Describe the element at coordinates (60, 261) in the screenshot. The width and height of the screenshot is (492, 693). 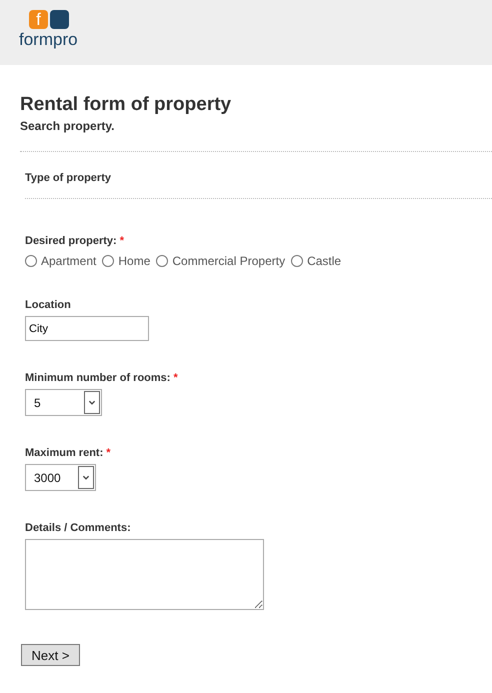
I see `radio-option: Apartment` at that location.